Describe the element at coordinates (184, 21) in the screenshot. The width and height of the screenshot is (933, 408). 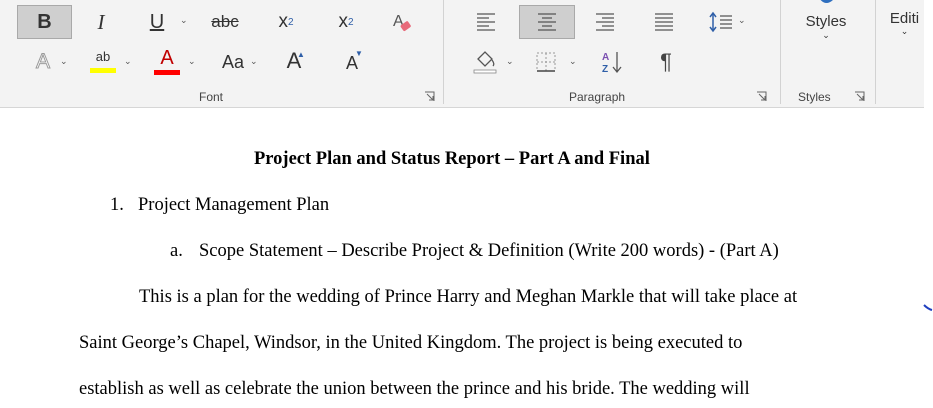
I see `underline-dropdown-icon: ⌄` at that location.